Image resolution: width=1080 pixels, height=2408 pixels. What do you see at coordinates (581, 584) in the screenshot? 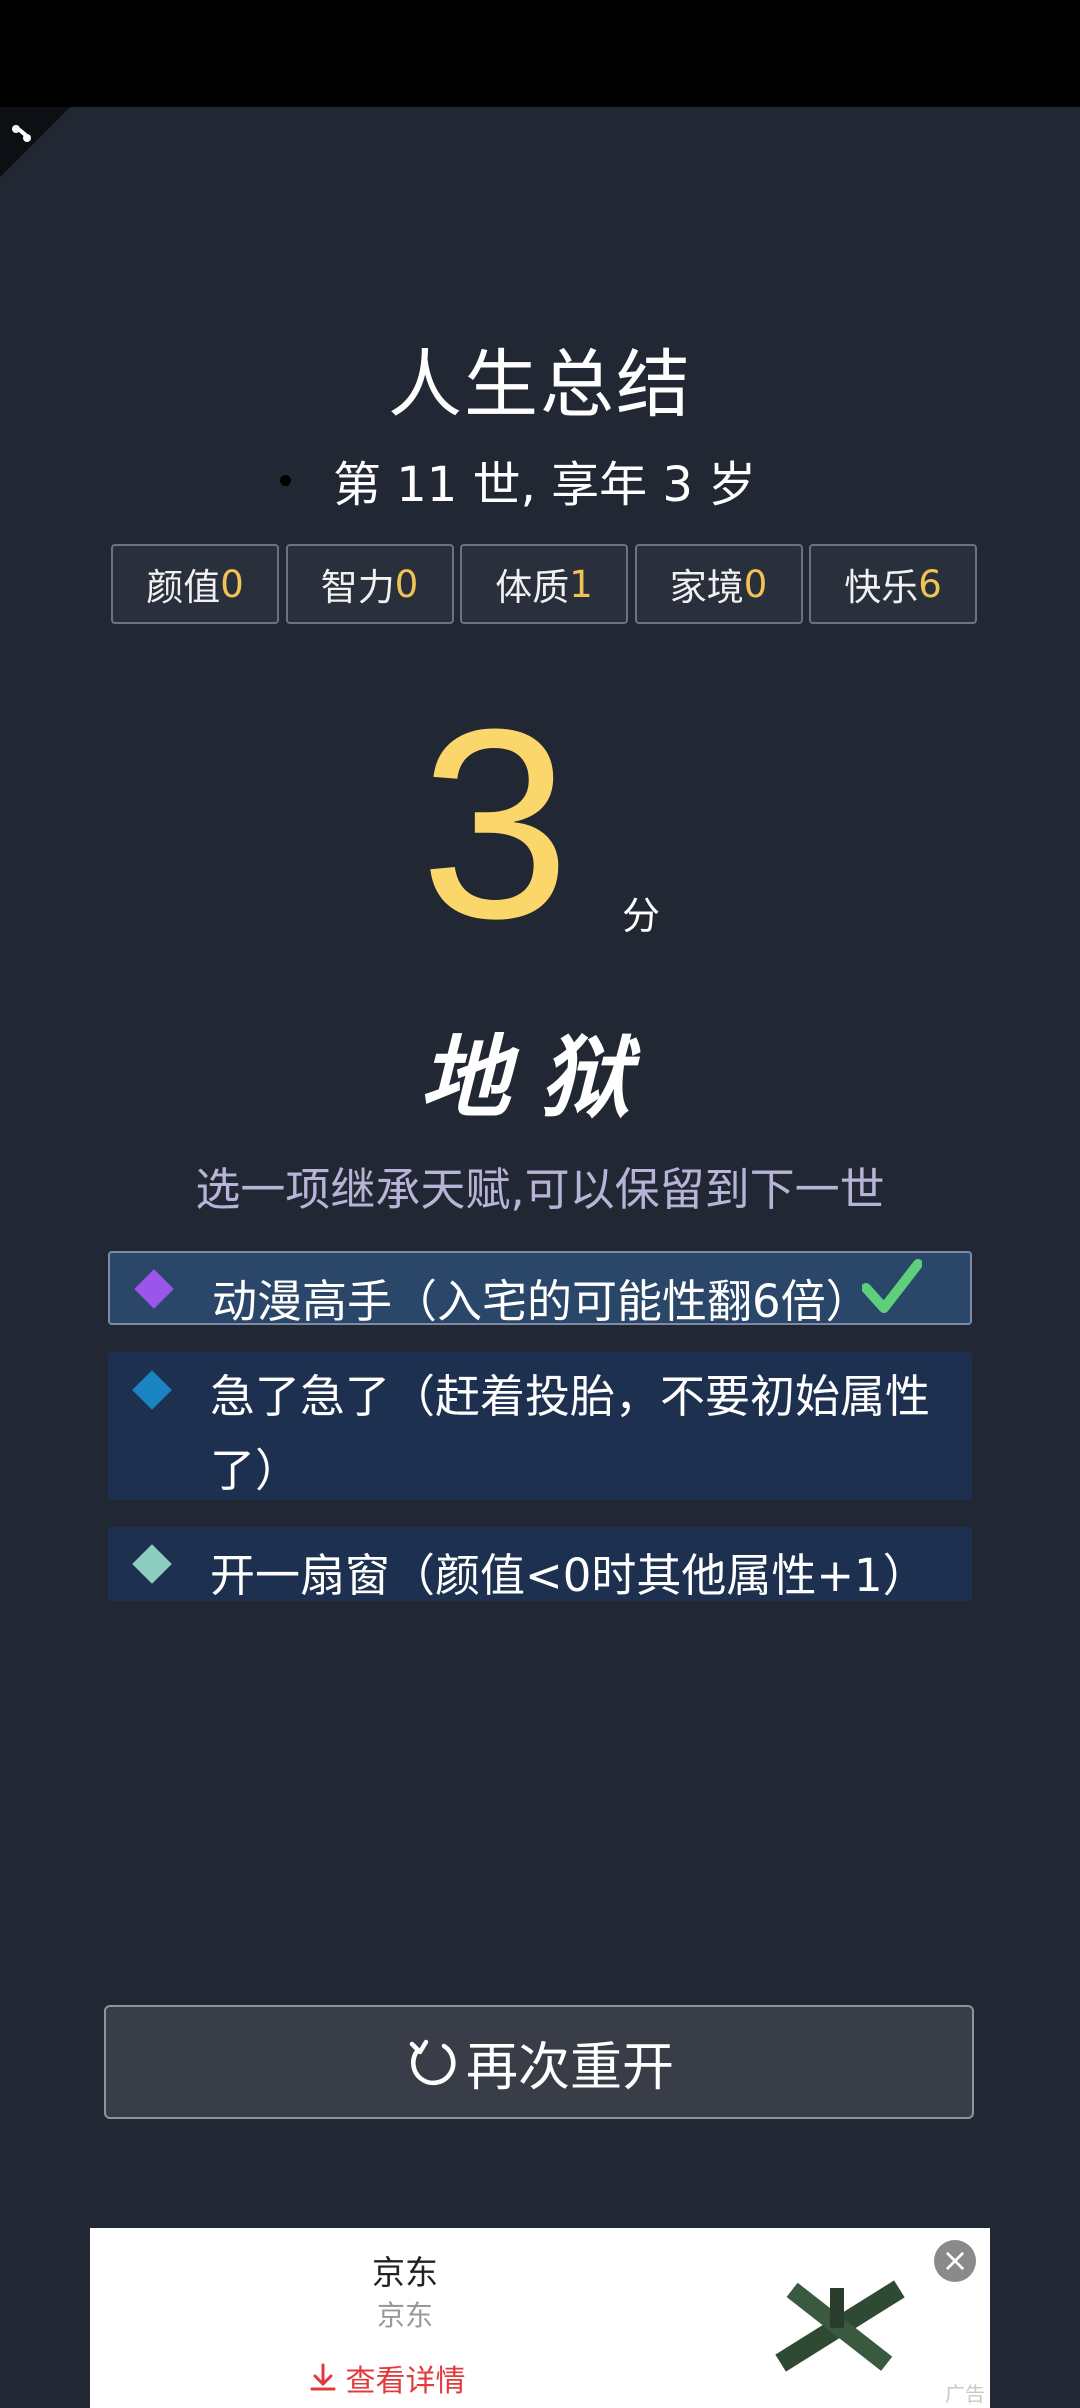
I see `attribute-value: 1` at bounding box center [581, 584].